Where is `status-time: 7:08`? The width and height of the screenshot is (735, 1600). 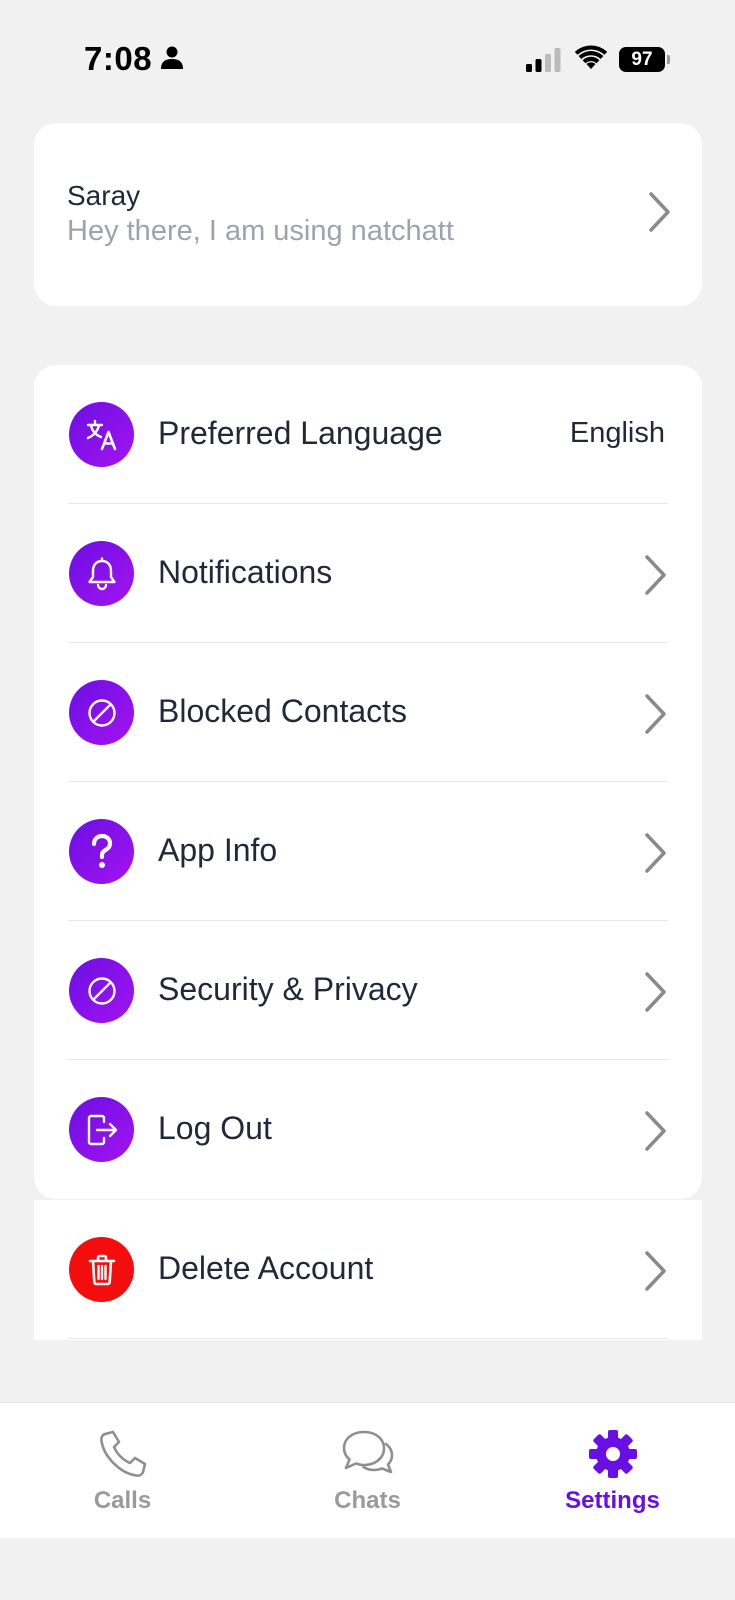 status-time: 7:08 is located at coordinates (118, 58).